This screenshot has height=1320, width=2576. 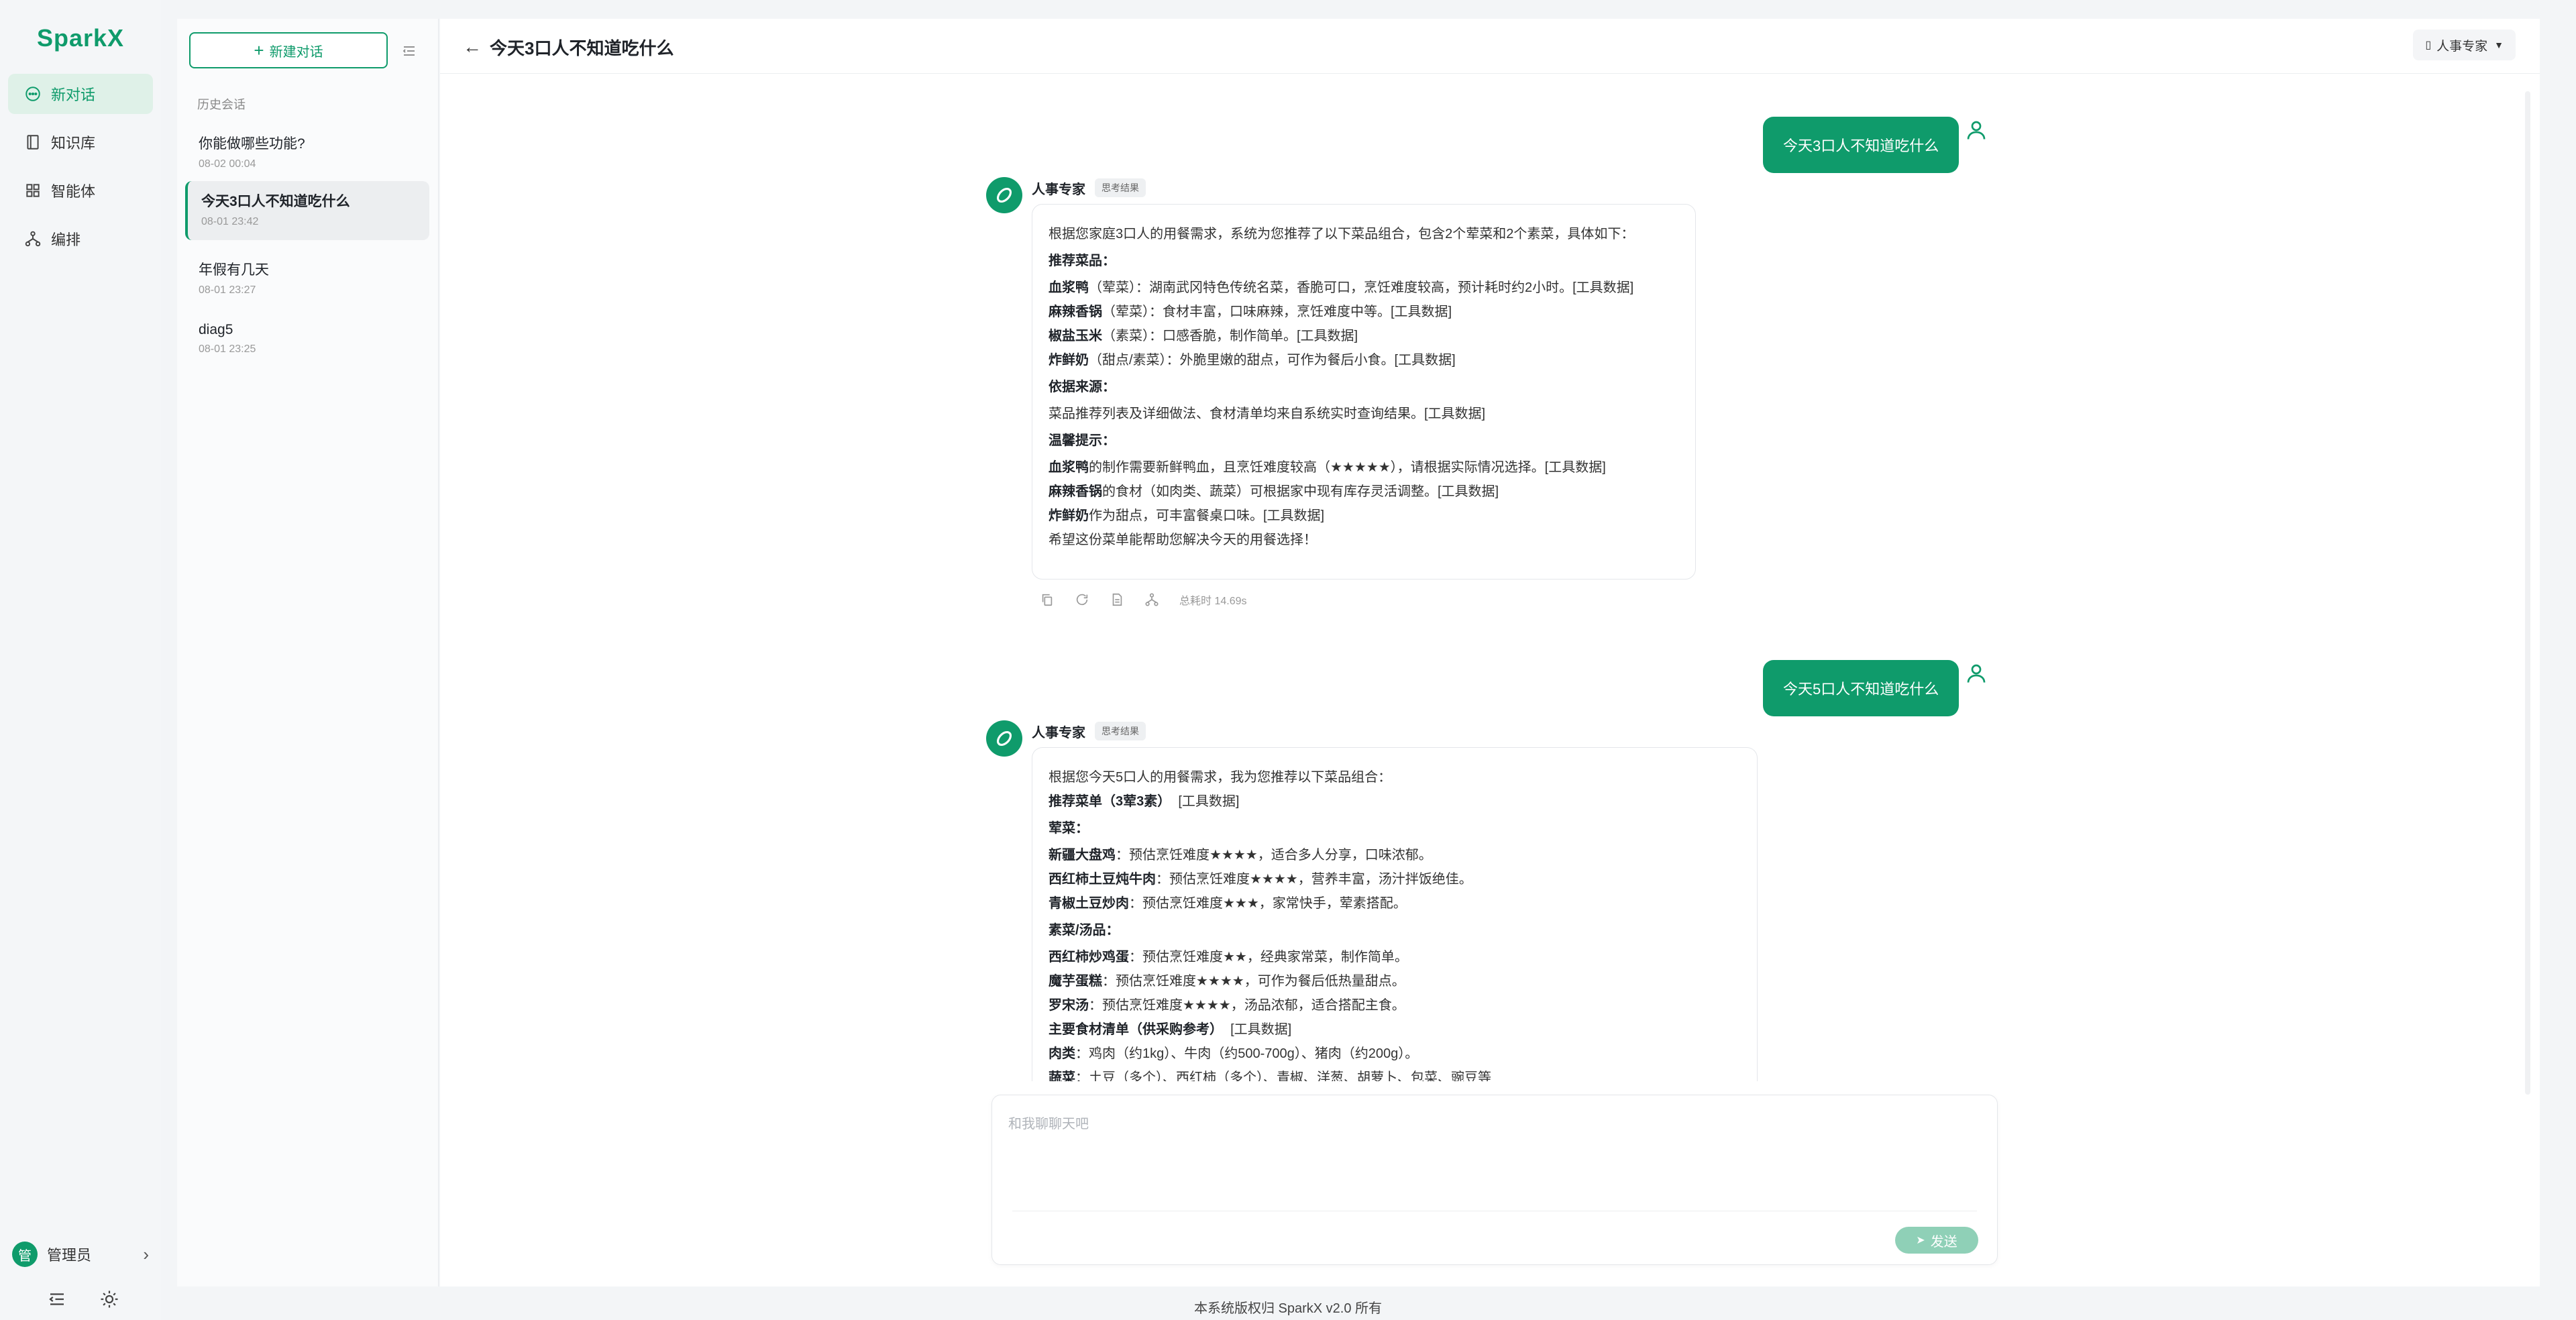 I want to click on list-item: 蔬菜：土豆（多个）、西红柿（多个）、青椒、洋葱、胡萝卜、包菜、豌豆等, so click(x=1270, y=1075).